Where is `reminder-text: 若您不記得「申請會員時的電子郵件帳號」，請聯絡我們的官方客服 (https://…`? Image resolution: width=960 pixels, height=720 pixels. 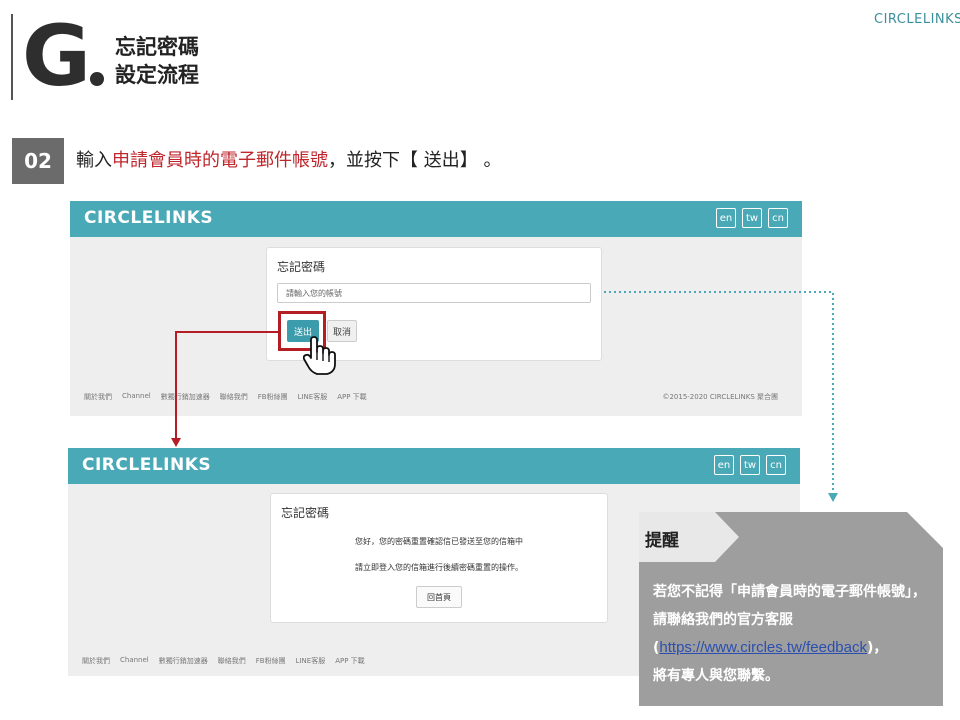 reminder-text: 若您不記得「申請會員時的電子郵件帳號」，請聯絡我們的官方客服 (https://… is located at coordinates (794, 634).